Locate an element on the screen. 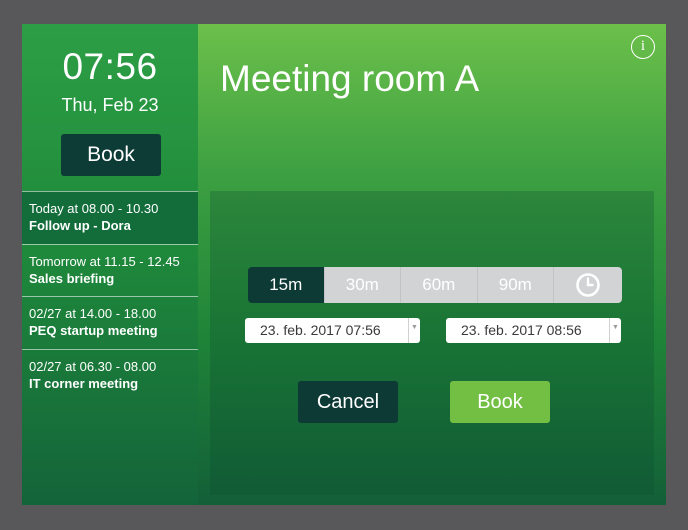 The height and width of the screenshot is (530, 688). room-title: Meeting room A is located at coordinates (350, 78).